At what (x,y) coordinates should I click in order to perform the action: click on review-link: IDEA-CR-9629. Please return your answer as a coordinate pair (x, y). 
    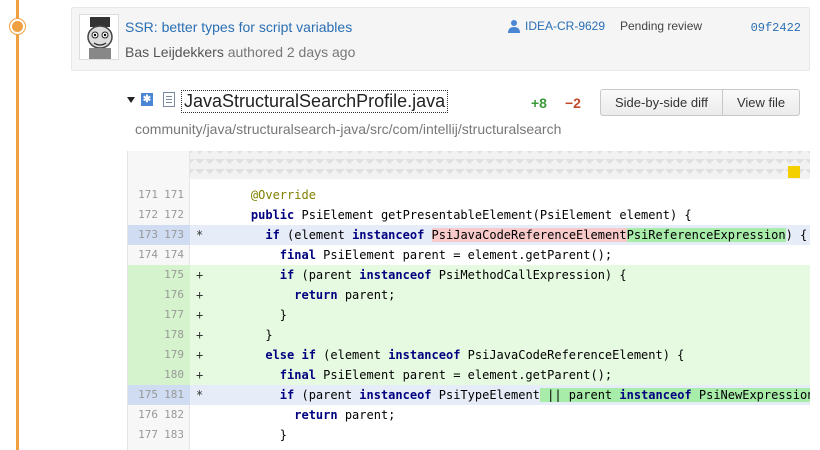
    Looking at the image, I should click on (556, 26).